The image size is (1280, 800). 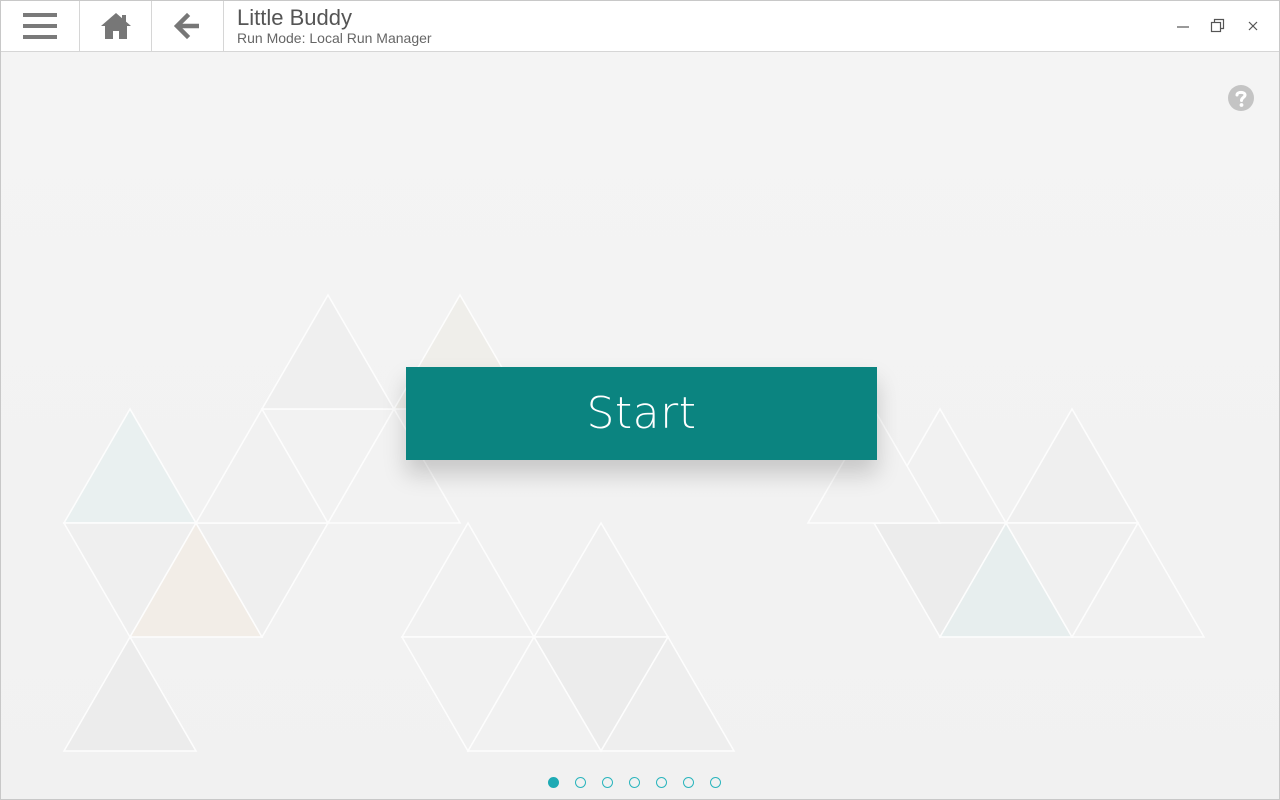 I want to click on top-bar: Little Buddy Run Mode: Local Run Manager, so click(x=640, y=26).